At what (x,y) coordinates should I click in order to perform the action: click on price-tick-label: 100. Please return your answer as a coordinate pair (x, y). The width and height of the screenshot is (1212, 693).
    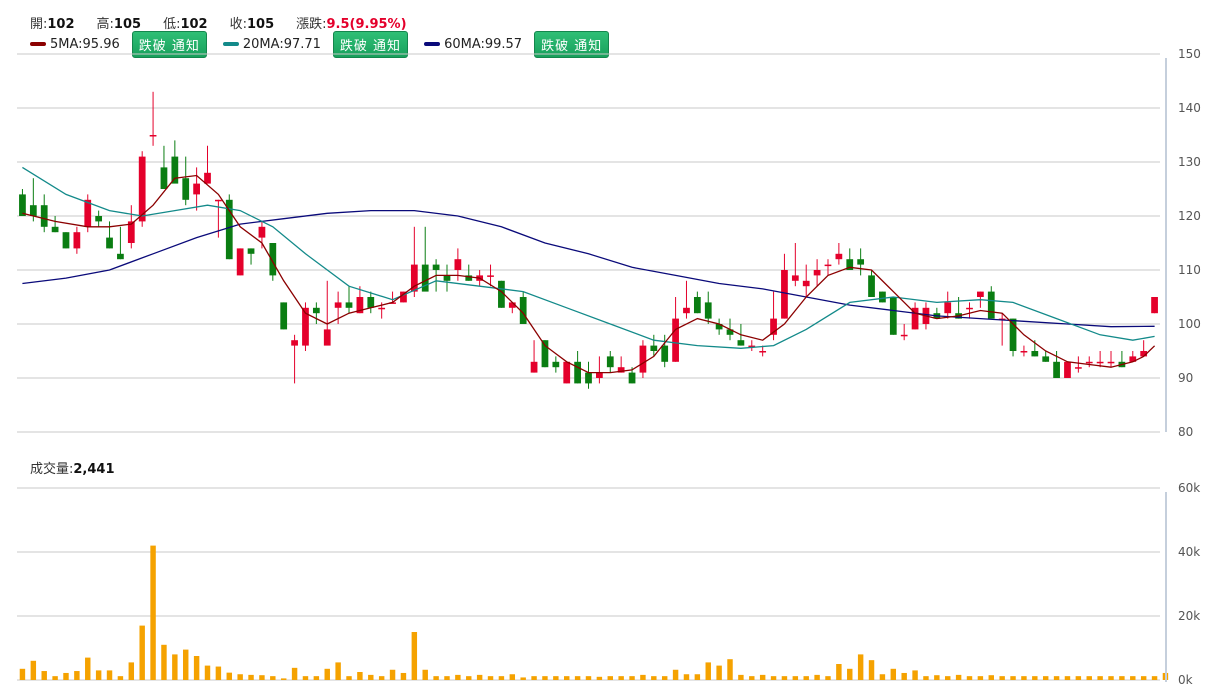
    Looking at the image, I should click on (1189, 324).